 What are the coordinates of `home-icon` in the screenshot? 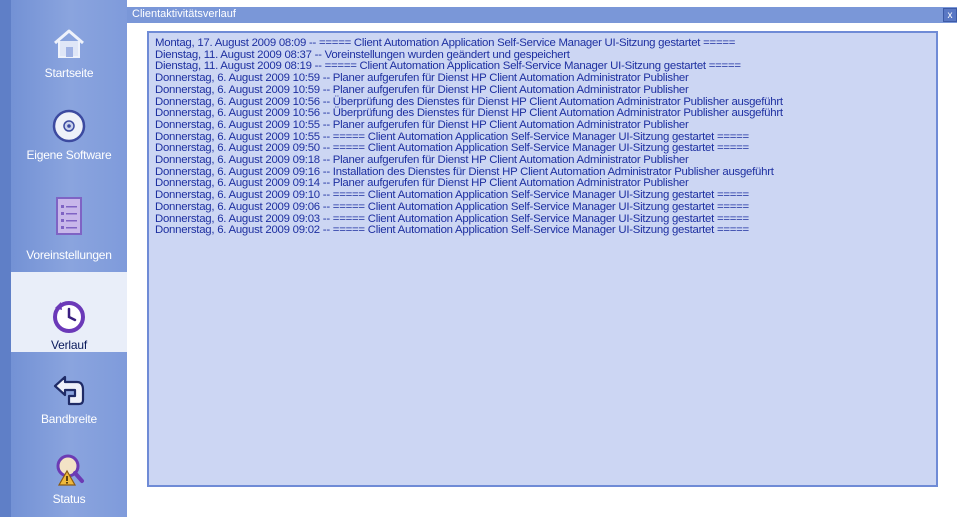 It's located at (69, 43).